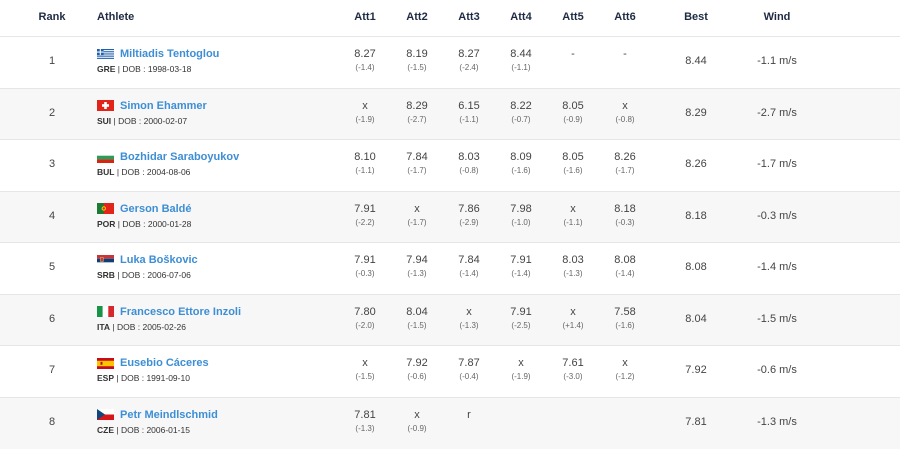 The image size is (900, 449). What do you see at coordinates (468, 223) in the screenshot?
I see `attempt-wind: (-2.9)` at bounding box center [468, 223].